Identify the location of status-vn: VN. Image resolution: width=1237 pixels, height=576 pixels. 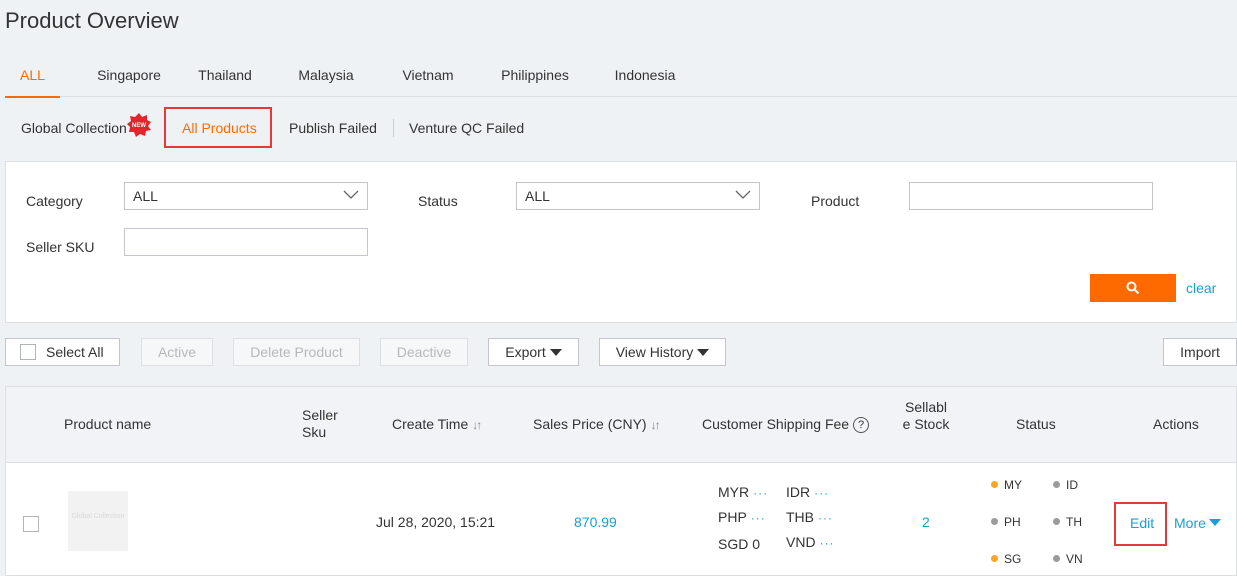
(1068, 559).